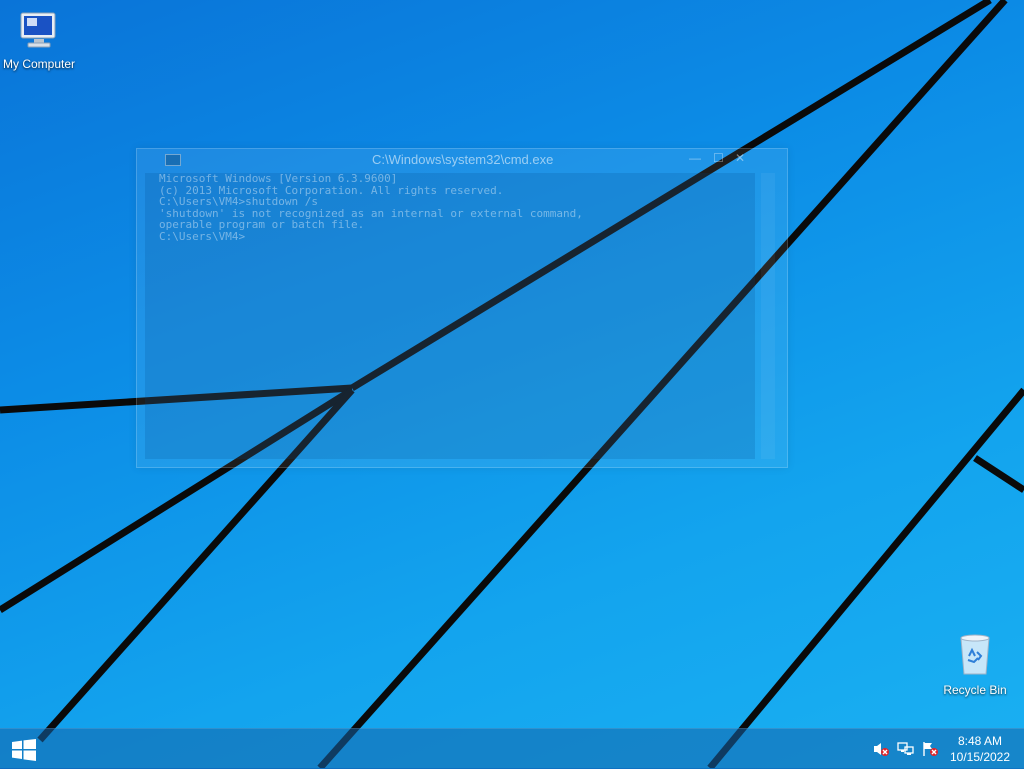 This screenshot has height=769, width=1024. Describe the element at coordinates (512, 748) in the screenshot. I see `taskbar: 8:48 AM 10/15/2022` at that location.